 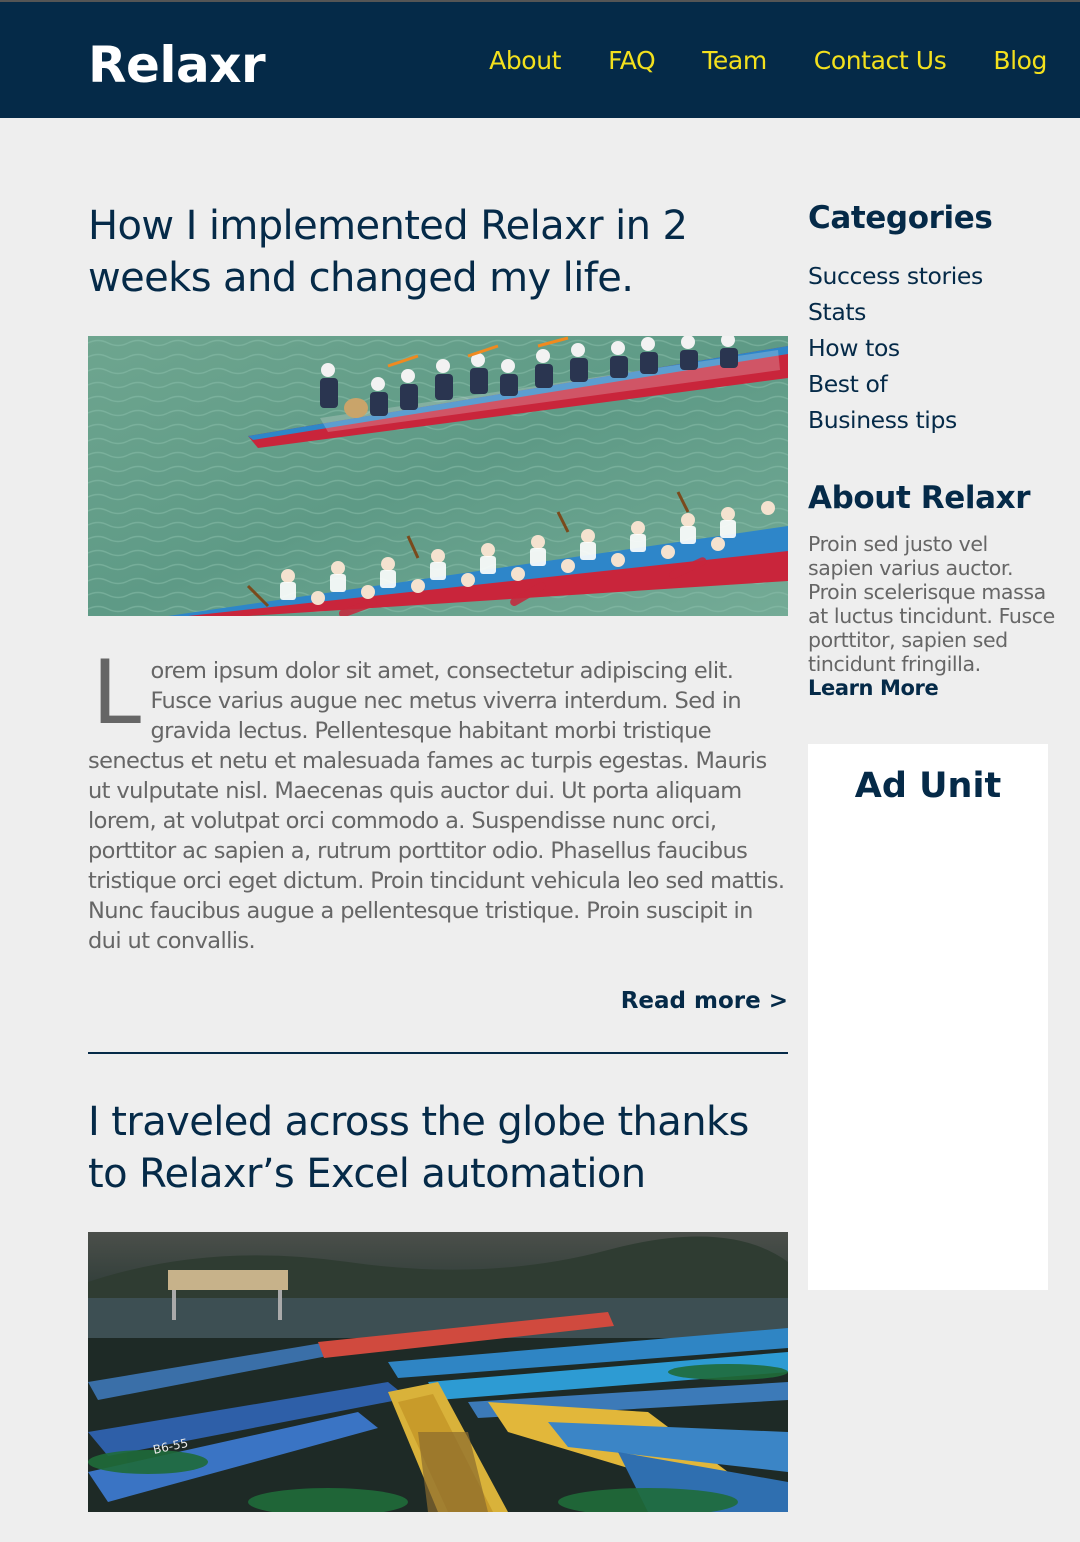 I want to click on nav-team: Team, so click(x=734, y=60).